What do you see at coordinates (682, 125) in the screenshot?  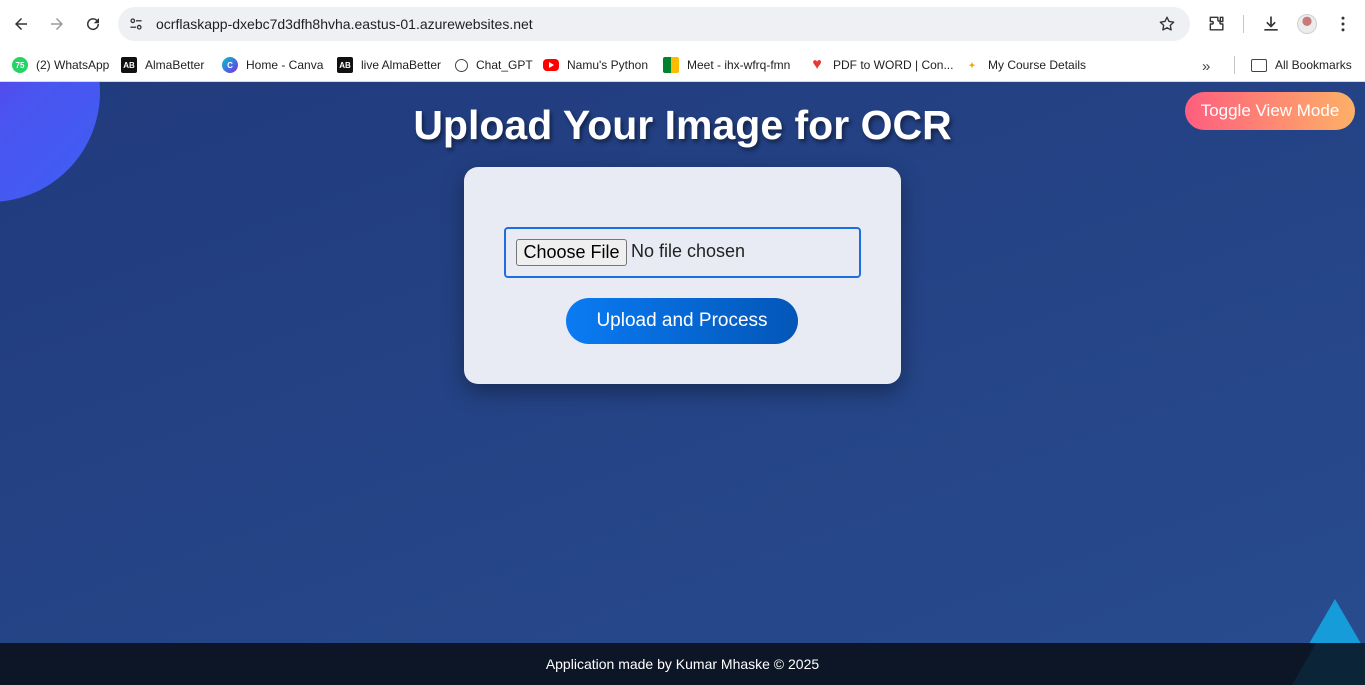 I see `page-title: Upload Your Image for OCR` at bounding box center [682, 125].